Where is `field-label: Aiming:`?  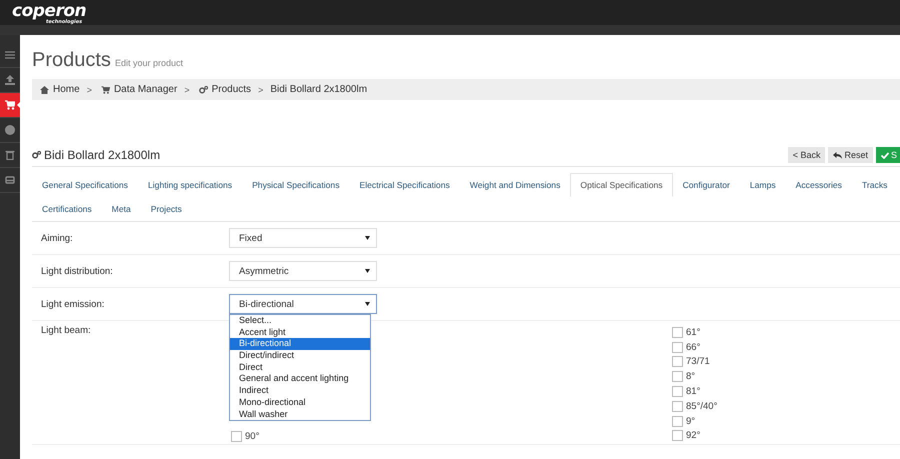 field-label: Aiming: is located at coordinates (57, 238).